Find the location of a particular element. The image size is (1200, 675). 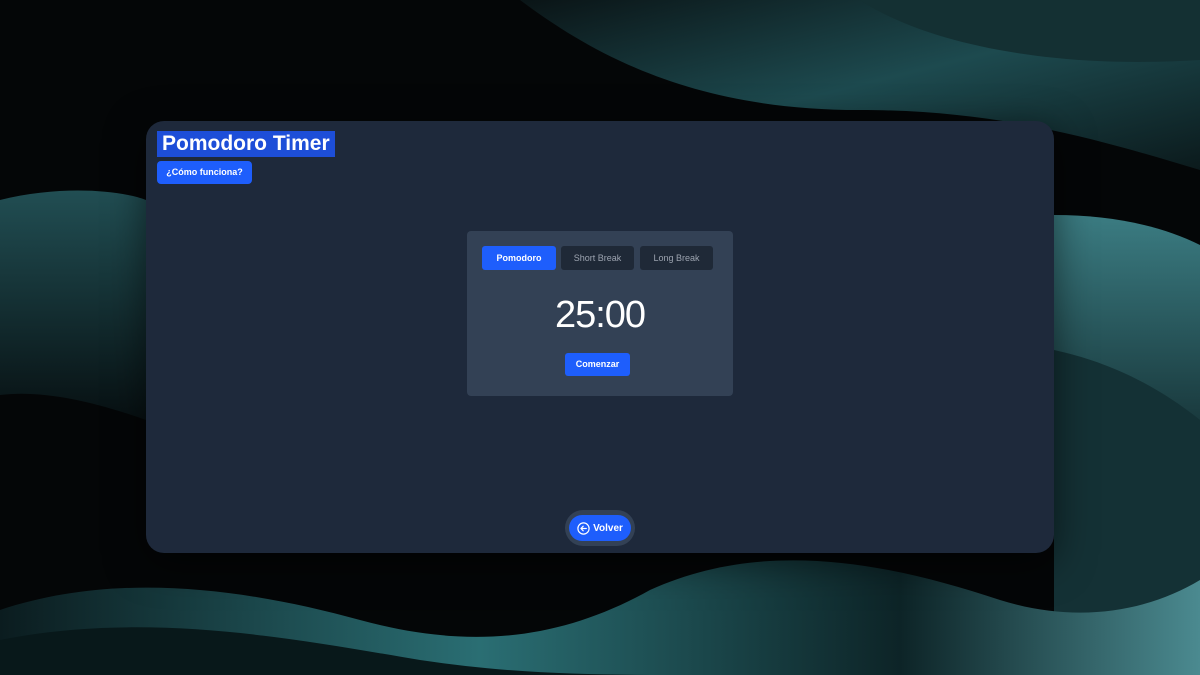

how-it-works-button: ¿Cómo funciona? is located at coordinates (204, 172).